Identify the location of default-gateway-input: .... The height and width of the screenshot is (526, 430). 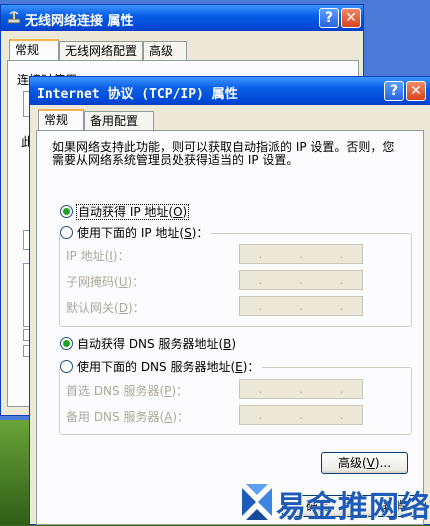
(301, 306).